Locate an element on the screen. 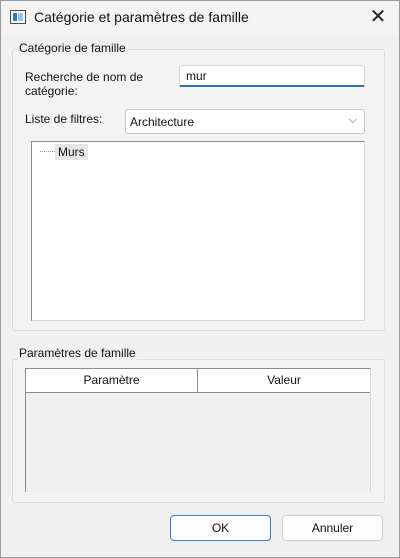 The width and height of the screenshot is (400, 558). chevron-down-icon: ⌵ is located at coordinates (352, 119).